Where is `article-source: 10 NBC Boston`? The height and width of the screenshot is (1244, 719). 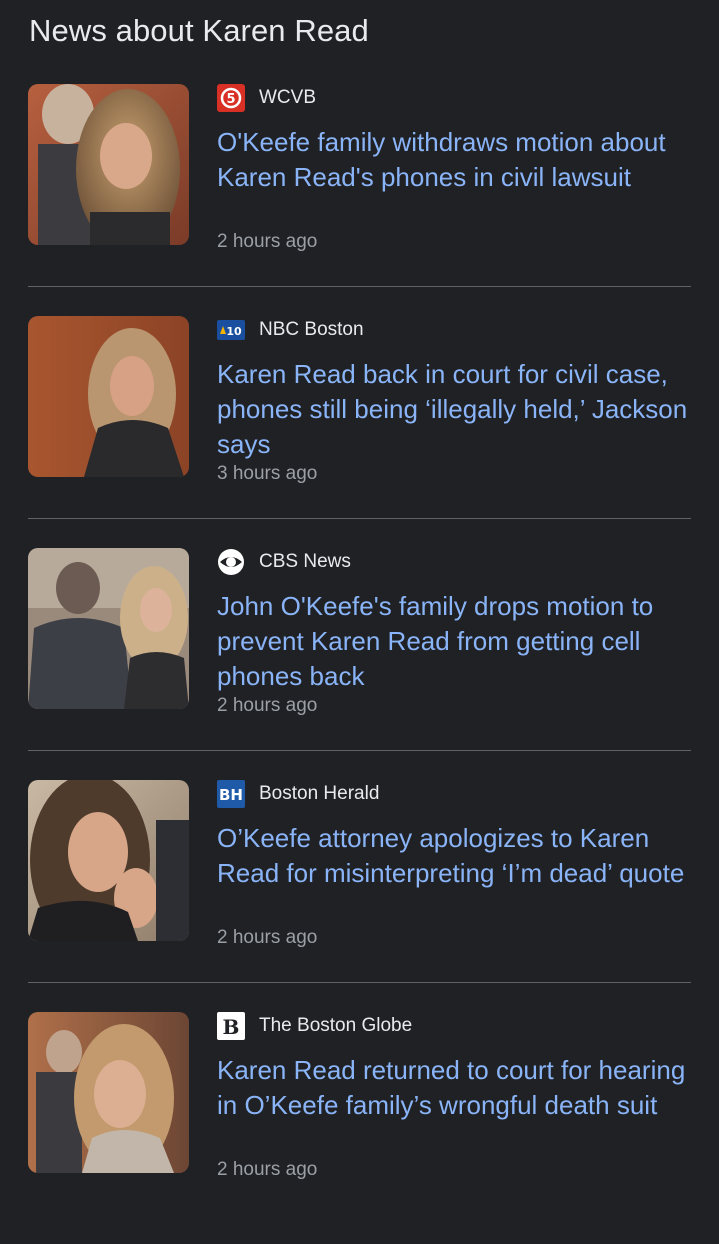
article-source: 10 NBC Boston is located at coordinates (290, 330).